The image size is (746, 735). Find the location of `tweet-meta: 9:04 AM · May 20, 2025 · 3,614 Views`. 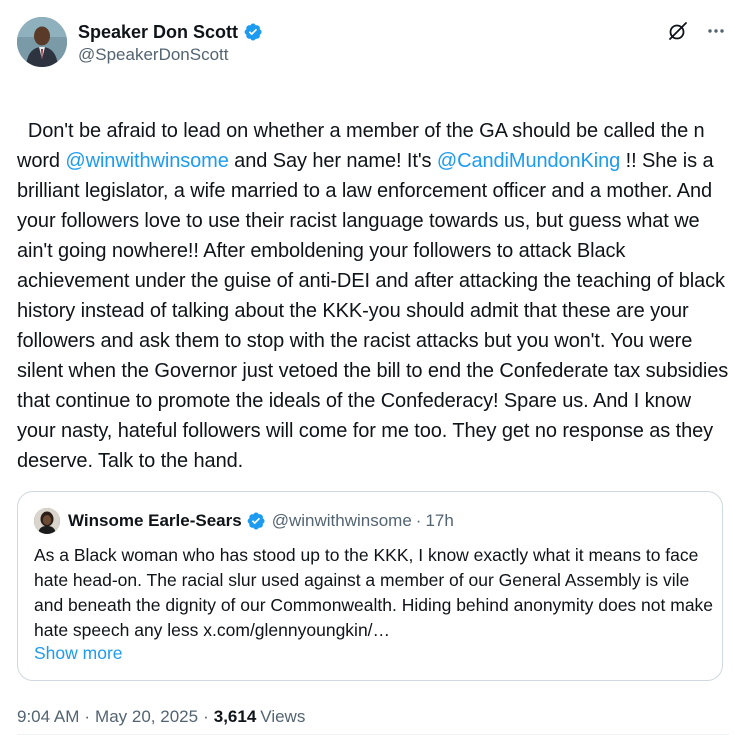

tweet-meta: 9:04 AM · May 20, 2025 · 3,614 Views is located at coordinates (161, 717).